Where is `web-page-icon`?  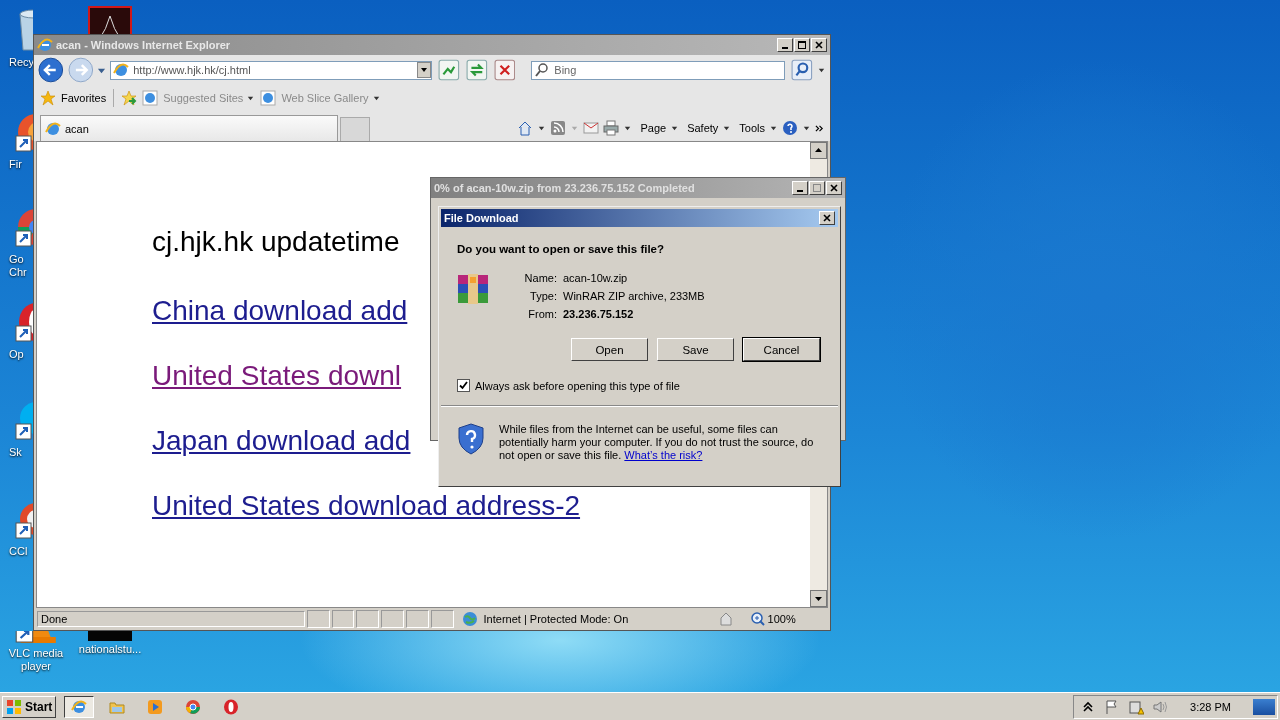 web-page-icon is located at coordinates (150, 98).